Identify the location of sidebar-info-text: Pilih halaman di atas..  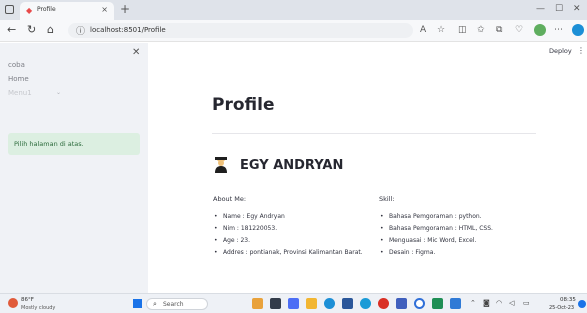
(49, 144).